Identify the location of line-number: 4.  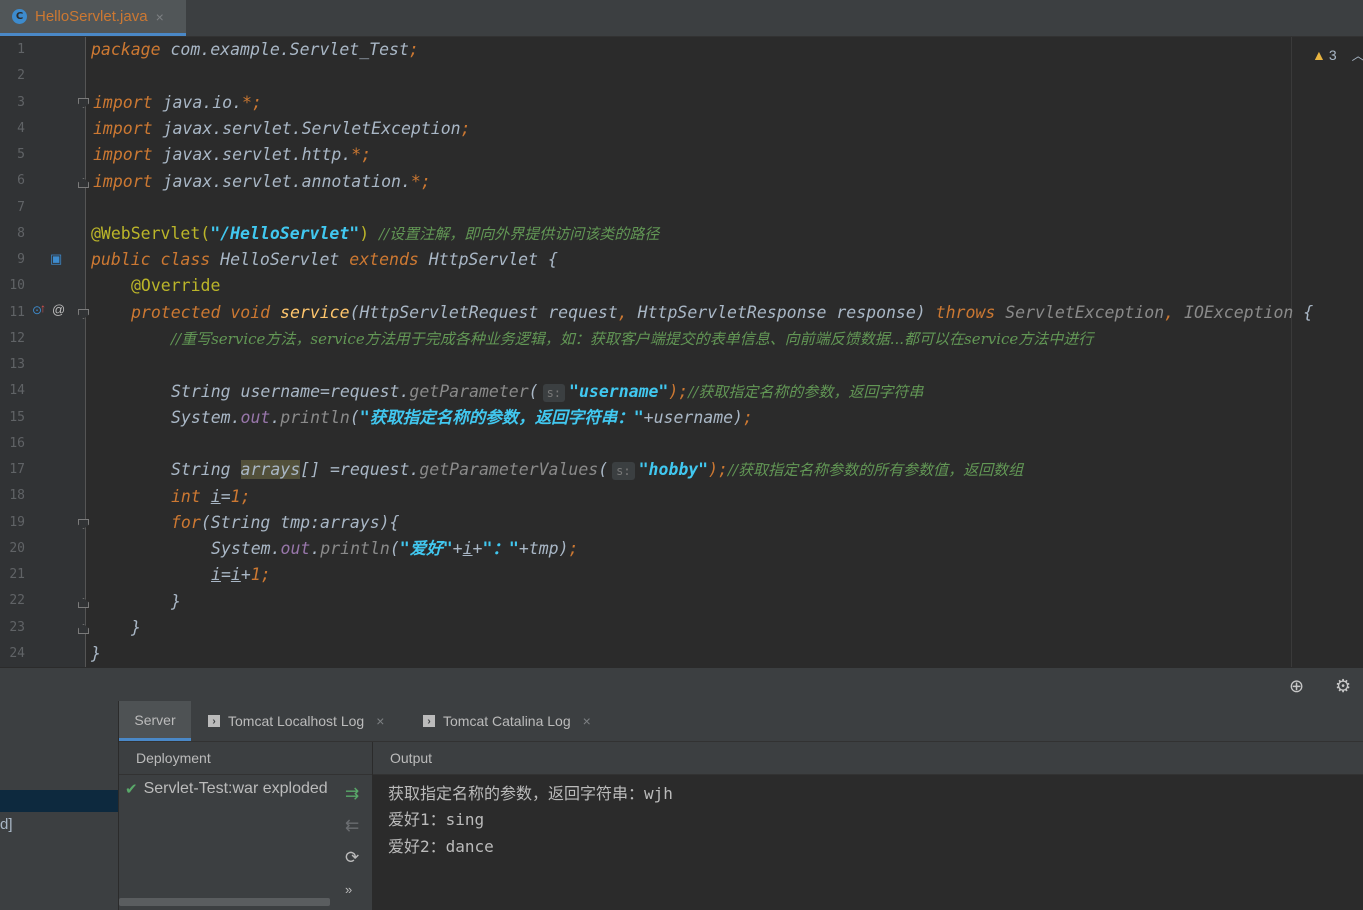
(21, 128).